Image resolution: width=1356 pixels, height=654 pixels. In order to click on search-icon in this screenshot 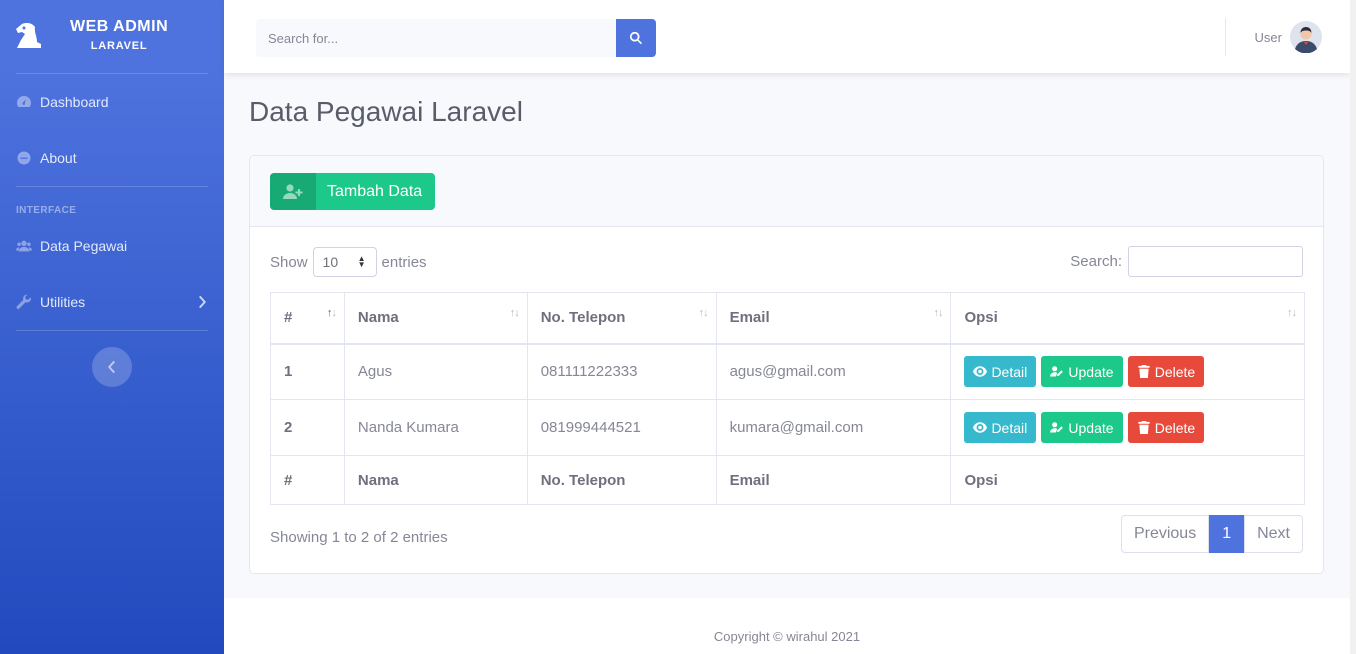, I will do `click(636, 38)`.